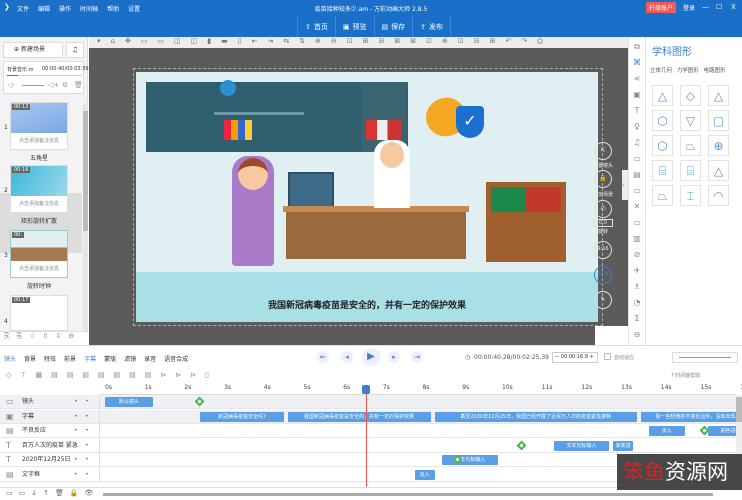 Image resolution: width=742 pixels, height=500 pixels. I want to click on volume-slider, so click(33, 85).